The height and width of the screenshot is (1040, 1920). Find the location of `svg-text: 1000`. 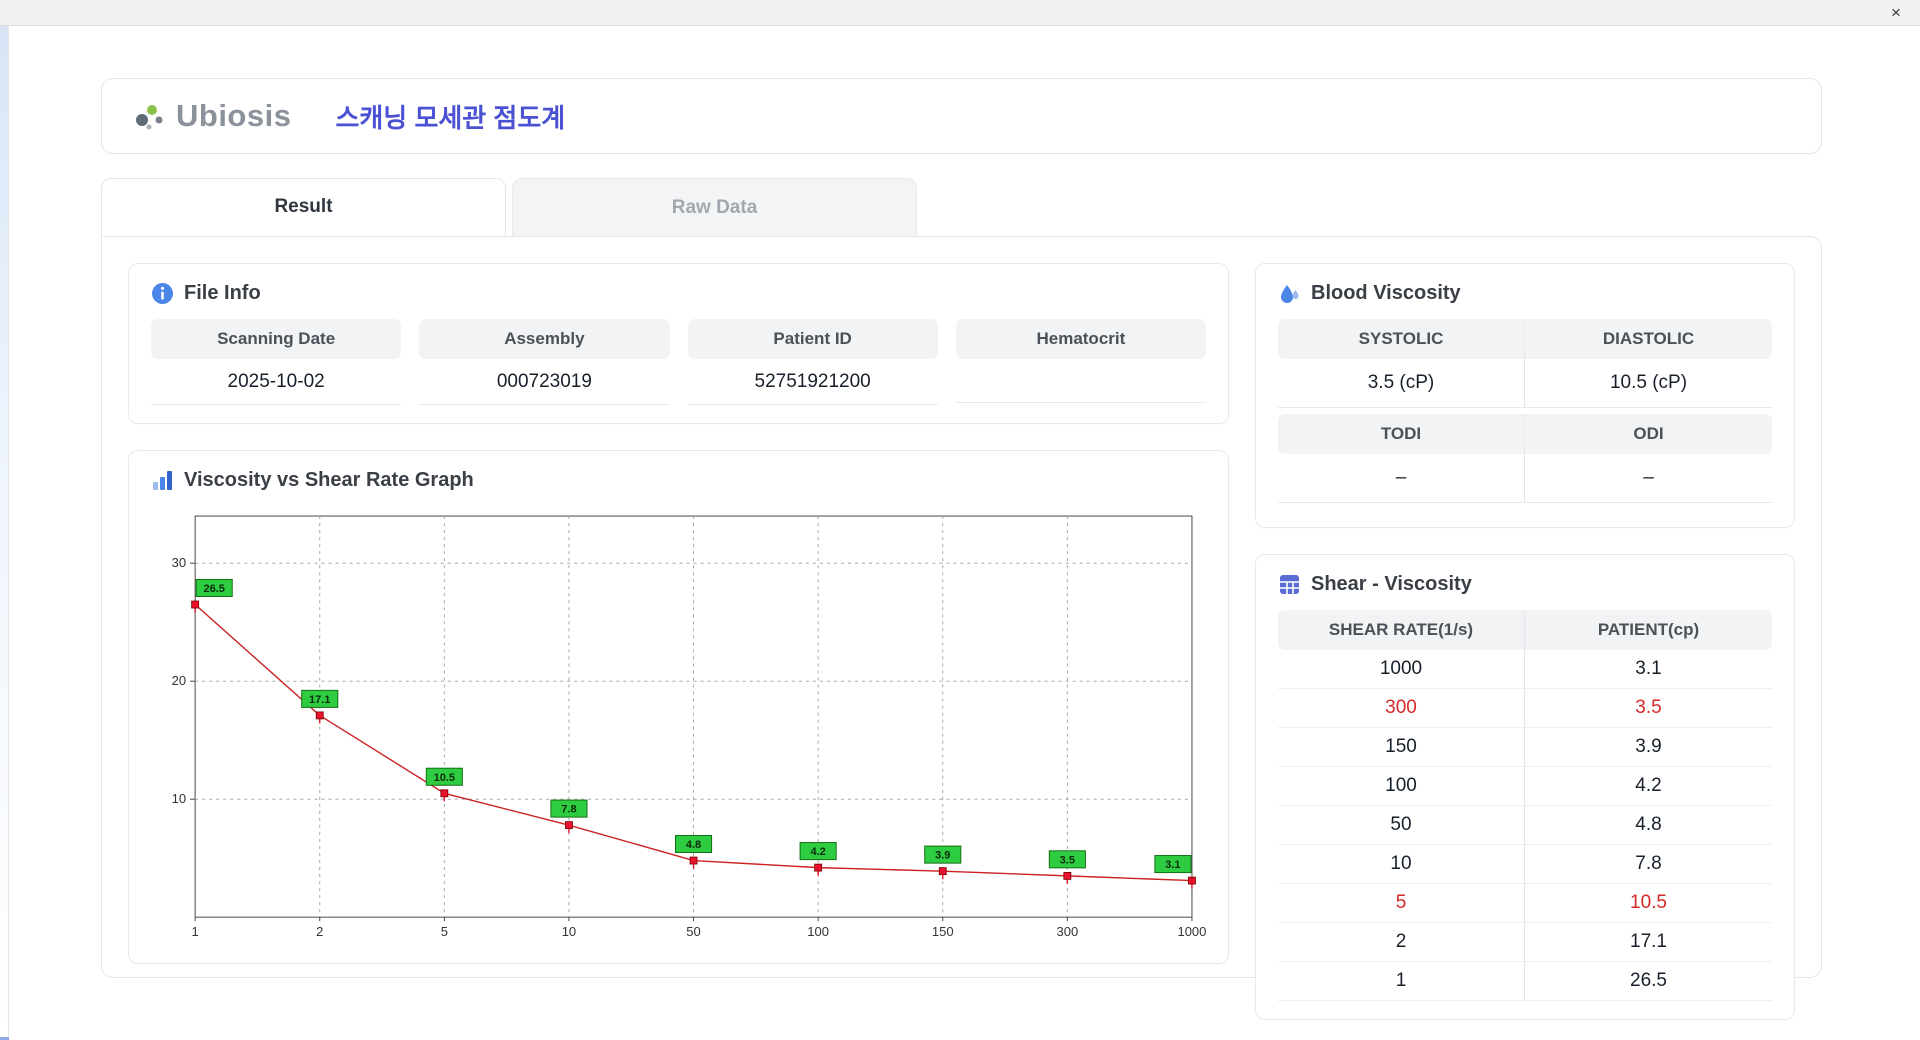

svg-text: 1000 is located at coordinates (1191, 931).